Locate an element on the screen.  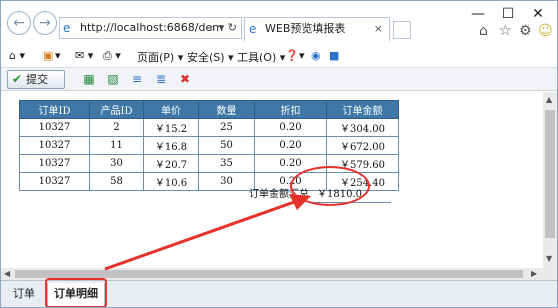
menu-safety: 安全(S) ▾ is located at coordinates (210, 57).